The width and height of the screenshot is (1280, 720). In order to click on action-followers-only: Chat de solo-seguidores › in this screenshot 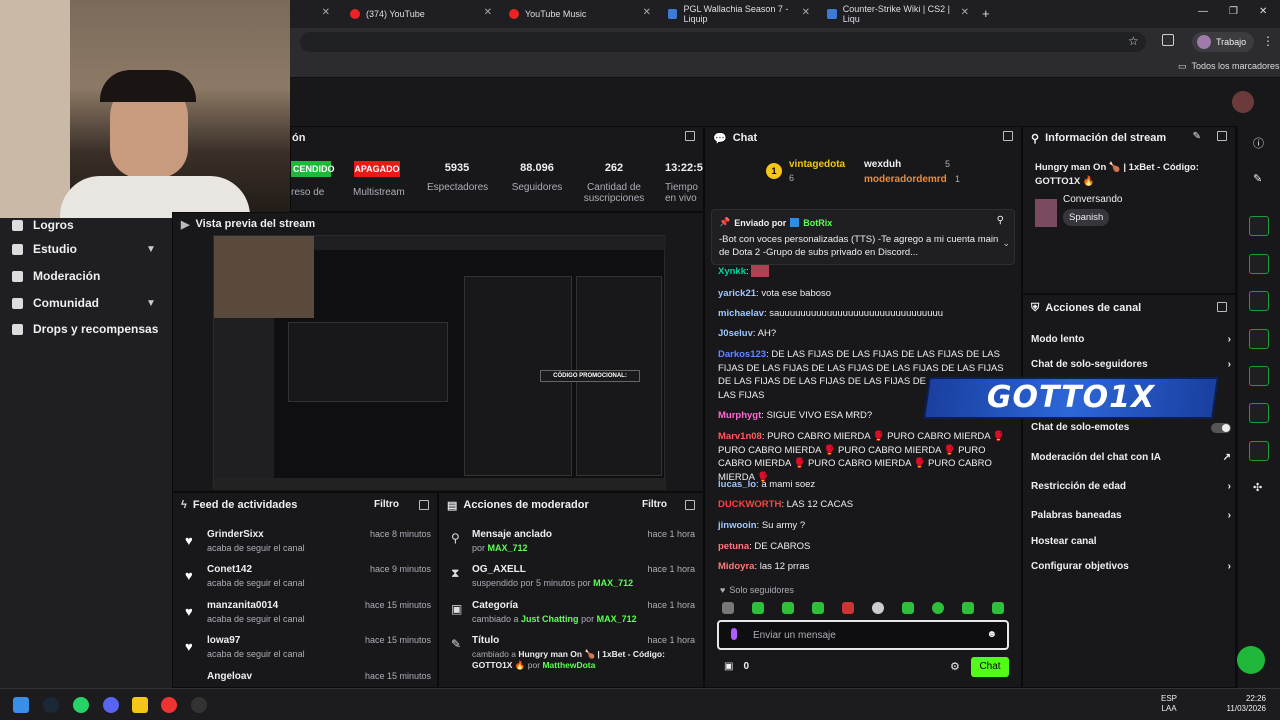, I will do `click(1131, 364)`.